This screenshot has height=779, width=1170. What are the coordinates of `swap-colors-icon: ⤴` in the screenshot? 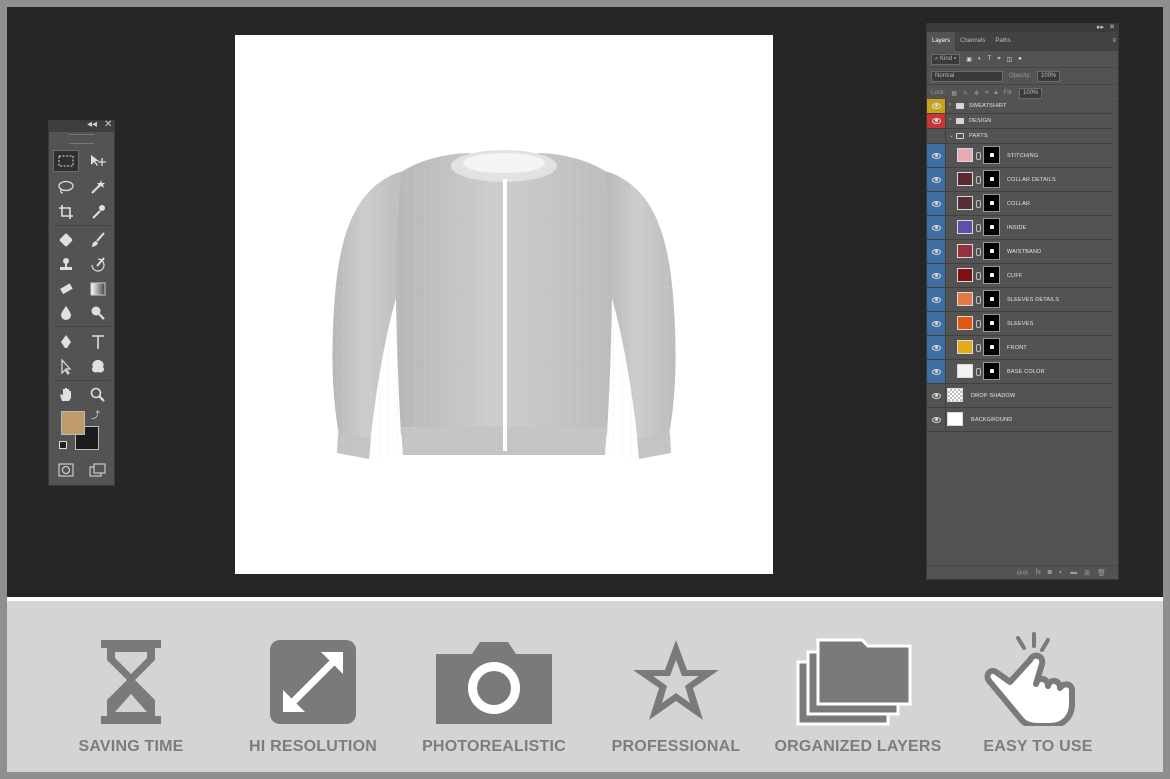 It's located at (95, 414).